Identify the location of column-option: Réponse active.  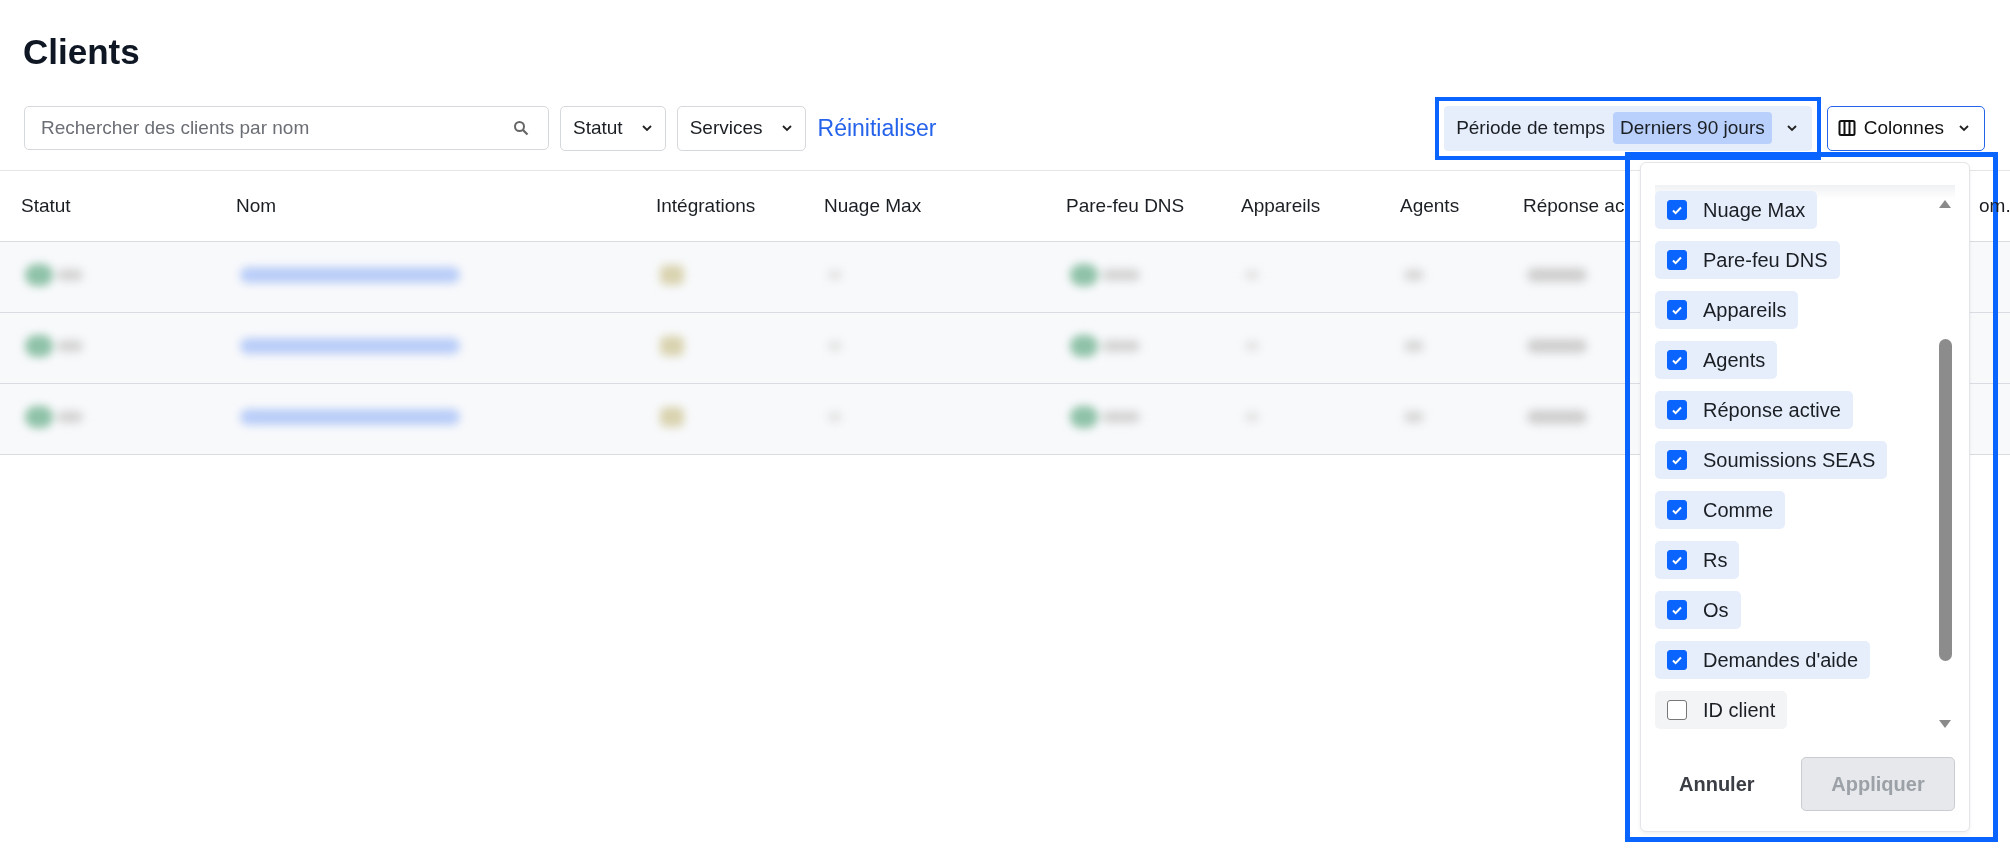
(1754, 410).